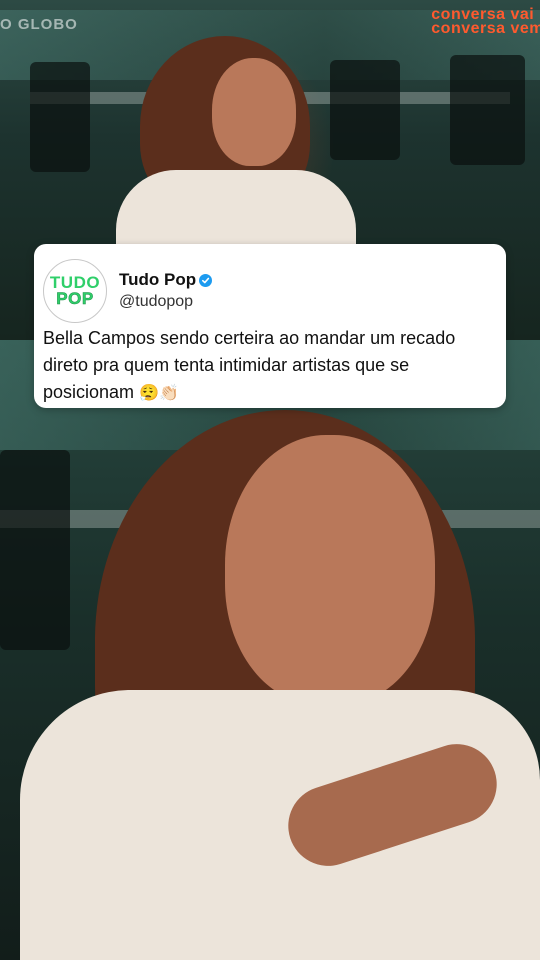 This screenshot has width=540, height=960. I want to click on tweet-emojis: 😮‍💨👏🏻, so click(159, 393).